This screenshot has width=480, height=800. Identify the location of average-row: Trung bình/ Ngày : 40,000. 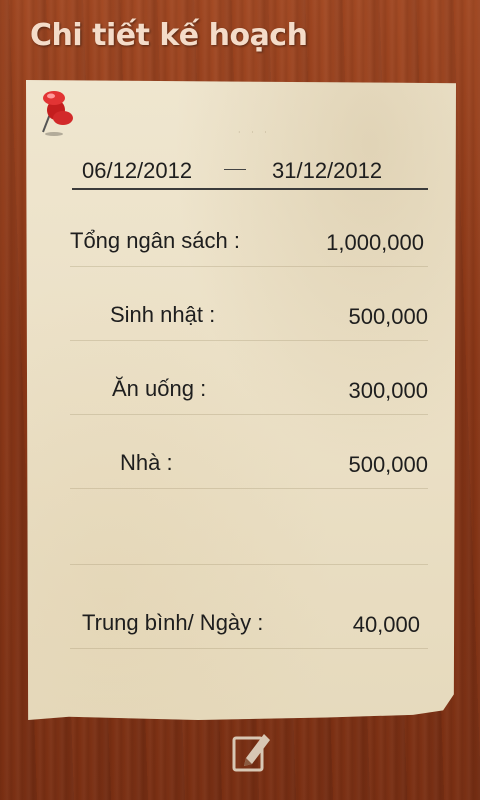
(249, 628).